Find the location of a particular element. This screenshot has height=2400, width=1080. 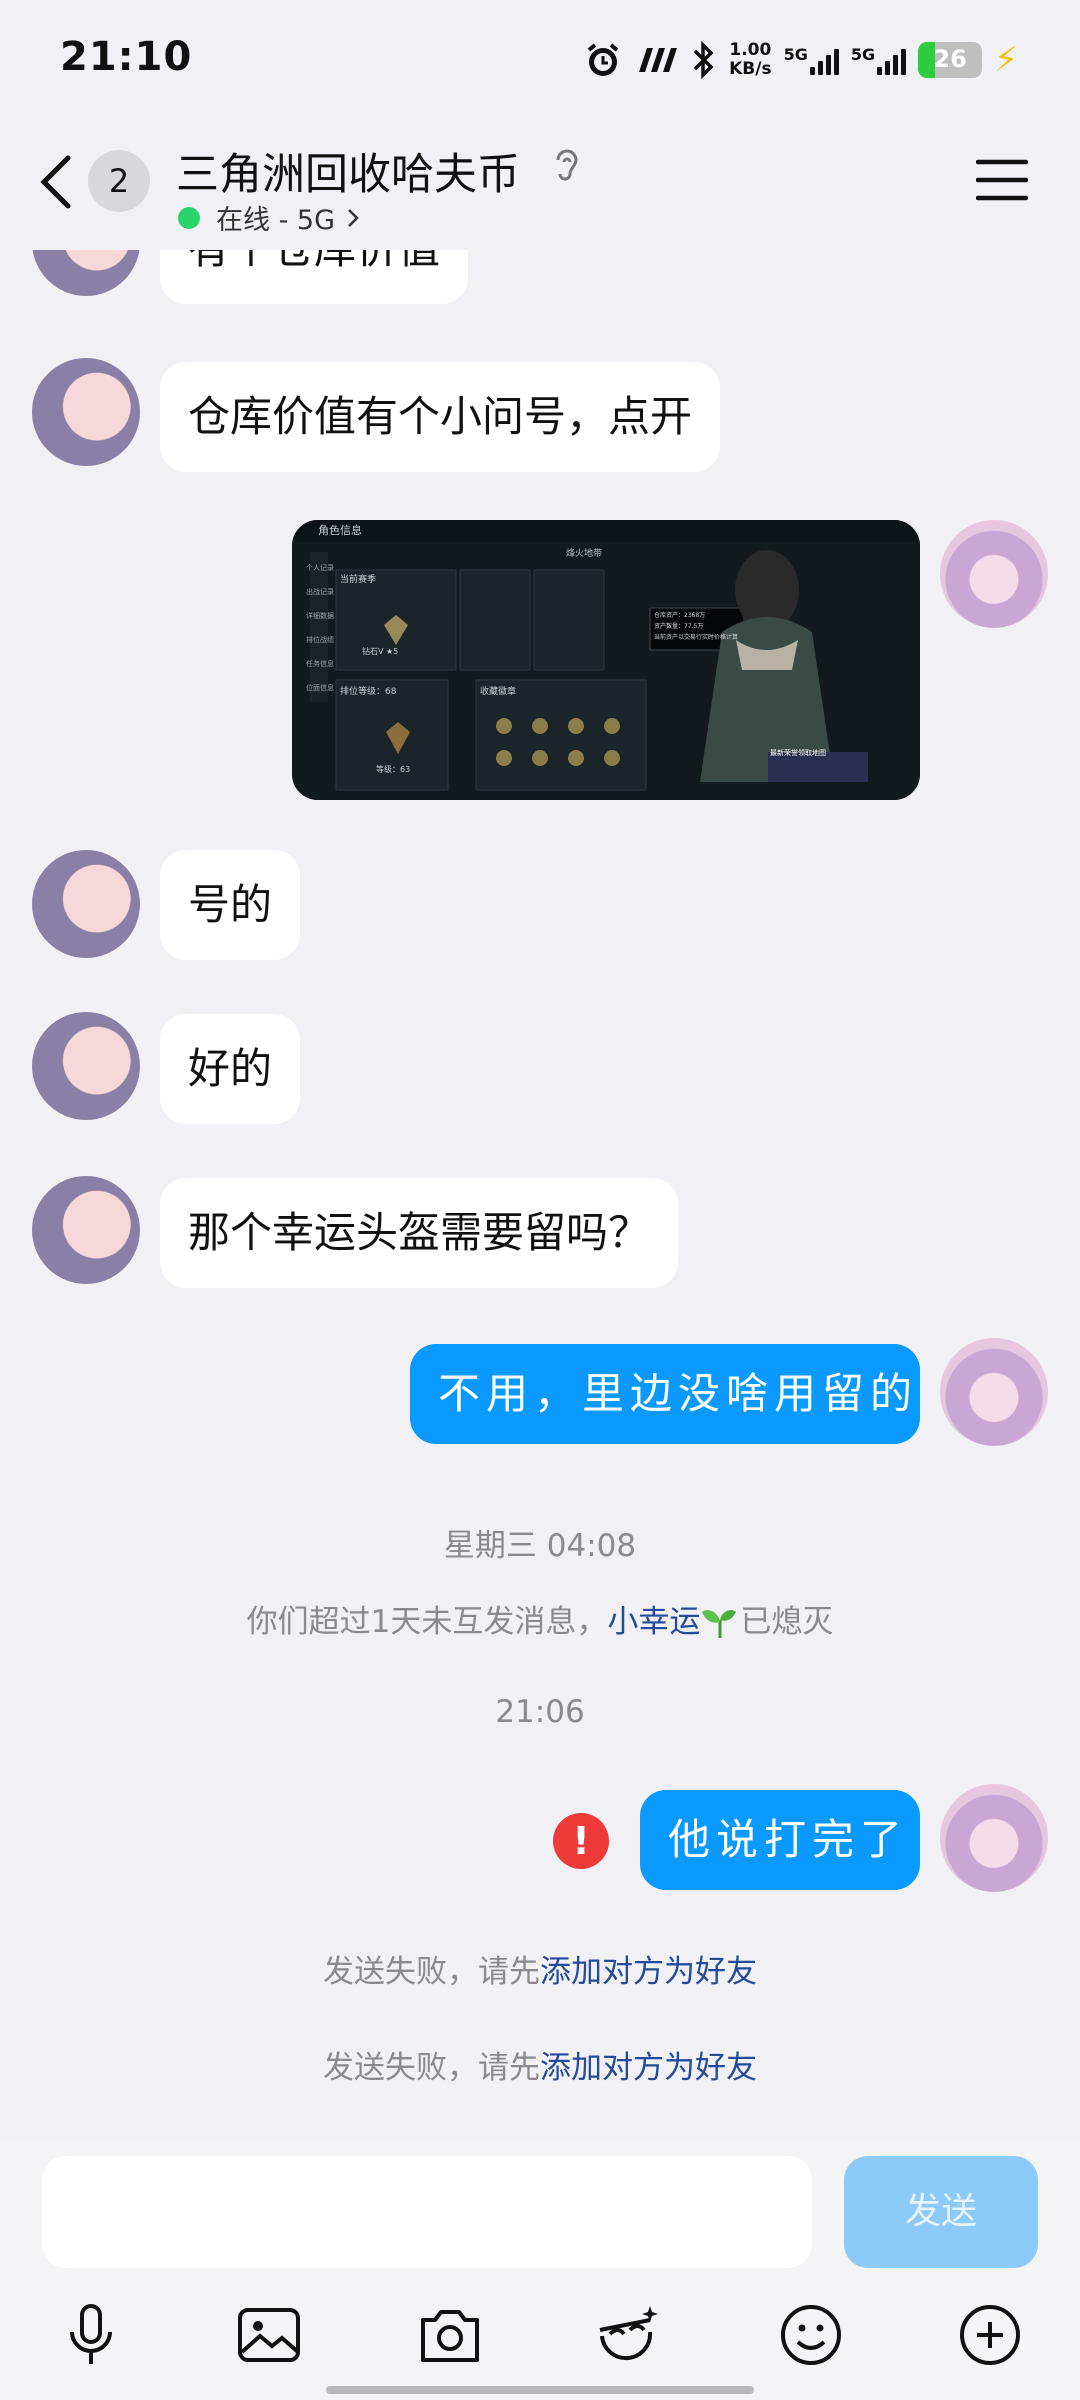

online-status: 在线 - 5G is located at coordinates (269, 217).